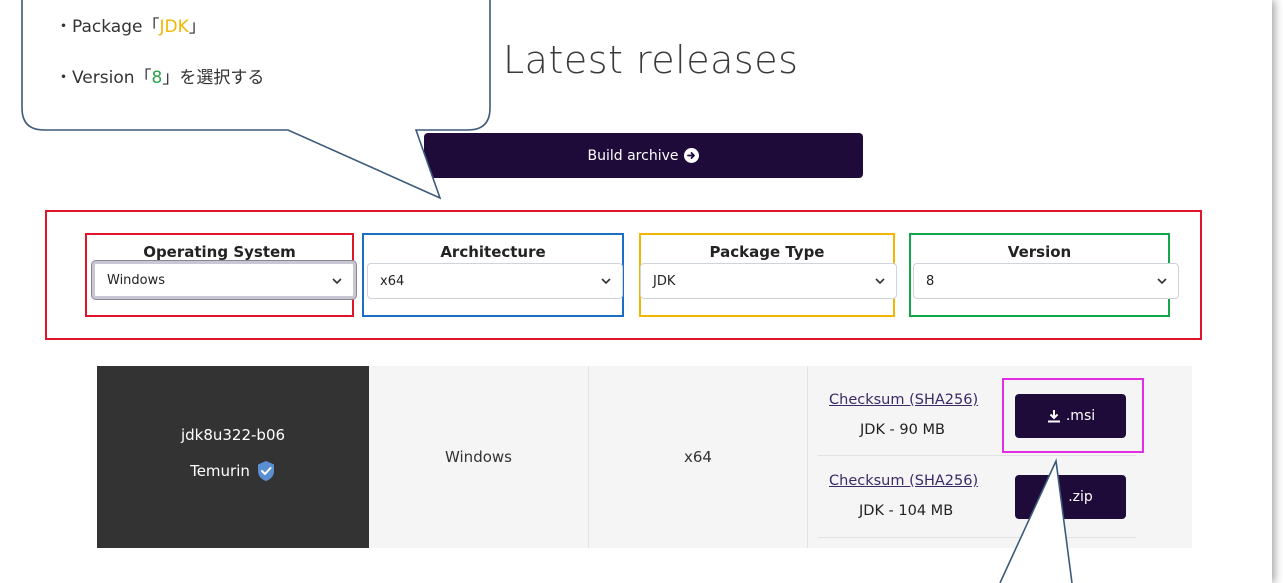  Describe the element at coordinates (392, 281) in the screenshot. I see `arch-select-value: x64` at that location.